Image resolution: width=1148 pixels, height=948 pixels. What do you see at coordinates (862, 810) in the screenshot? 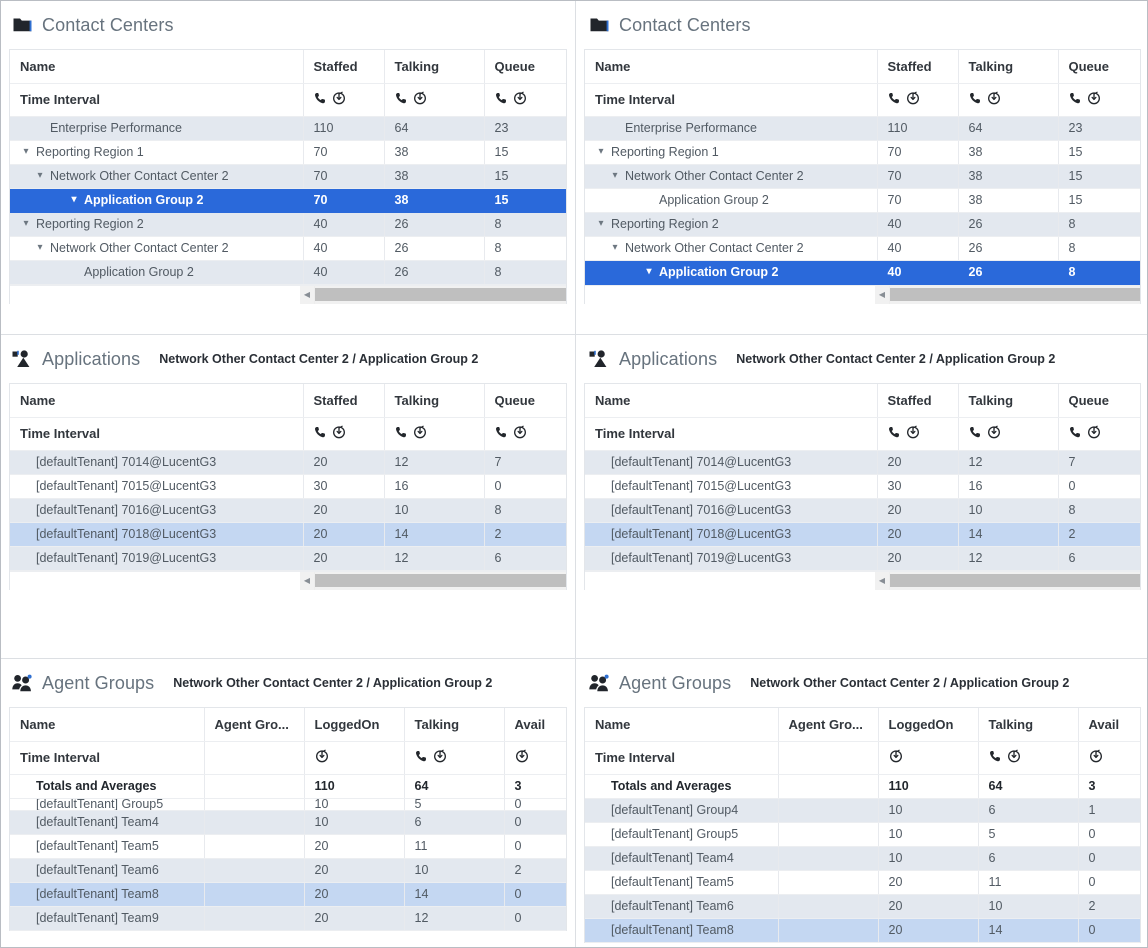
I see `table-row: ▾ [defaultTenant] Group4 1061` at bounding box center [862, 810].